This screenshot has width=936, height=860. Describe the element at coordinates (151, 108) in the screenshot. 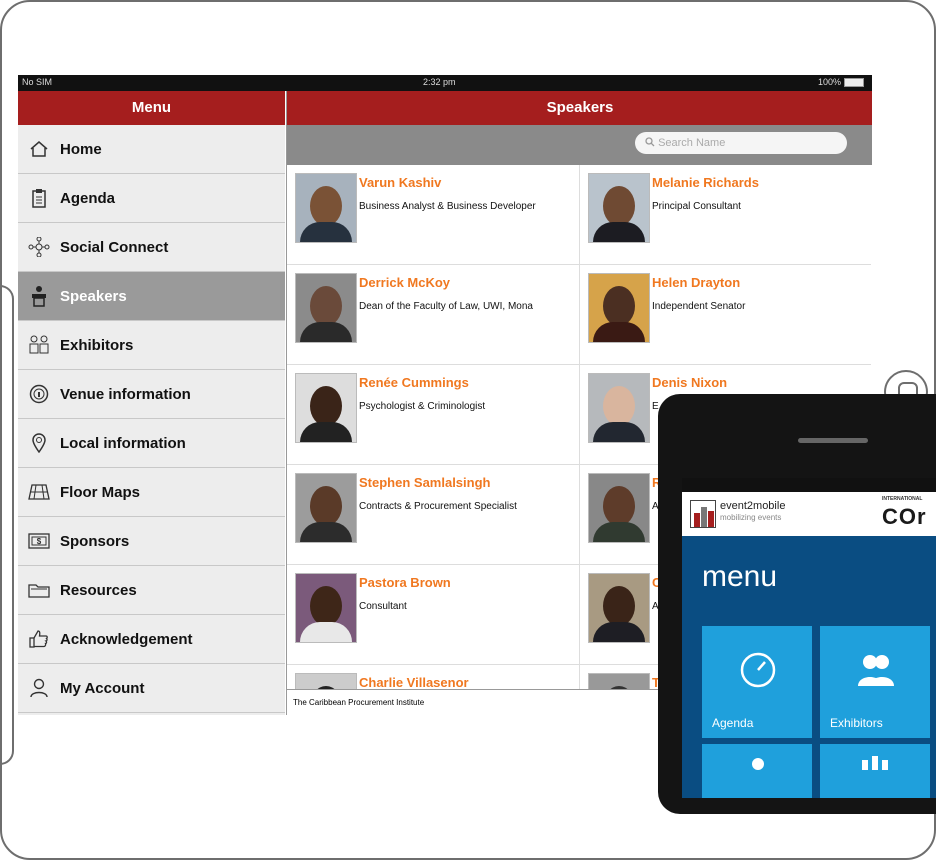

I see `sidebar-title: Menu` at that location.